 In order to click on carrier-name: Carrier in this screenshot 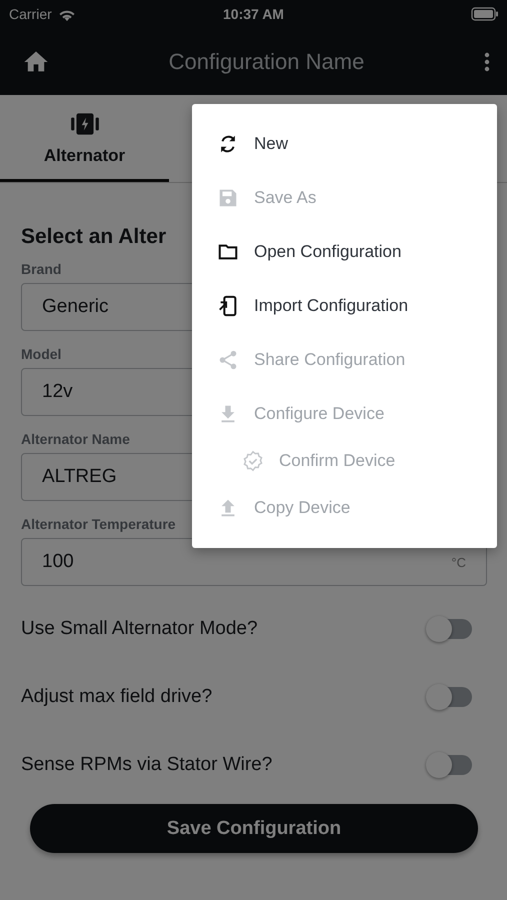, I will do `click(30, 14)`.